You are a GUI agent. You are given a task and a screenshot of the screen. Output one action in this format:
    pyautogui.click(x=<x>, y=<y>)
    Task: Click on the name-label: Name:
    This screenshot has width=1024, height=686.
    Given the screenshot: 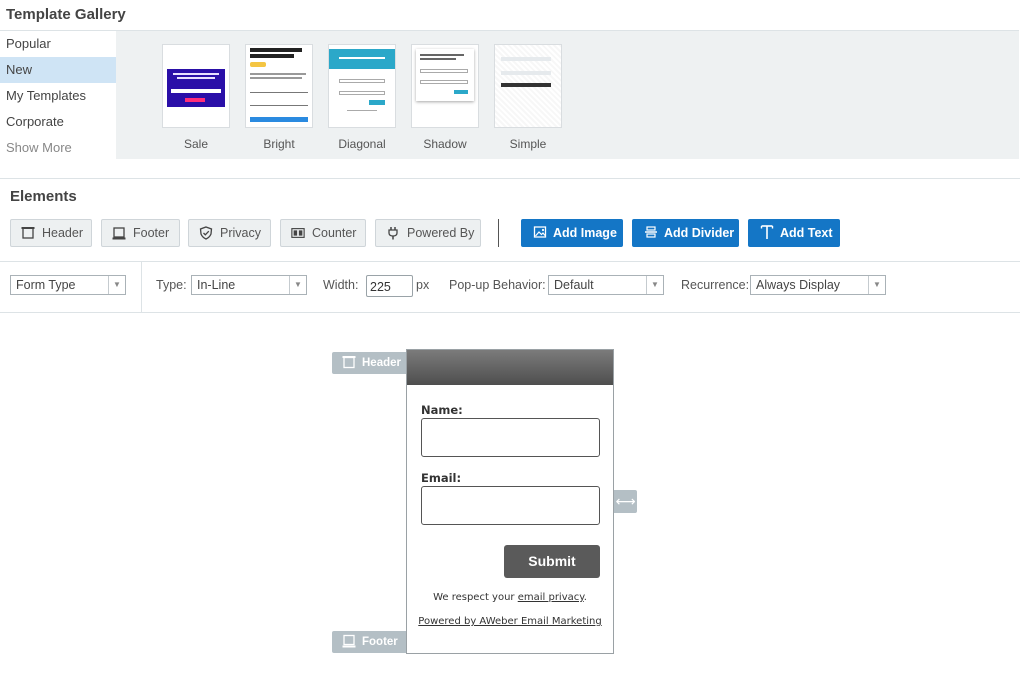 What is the action you would take?
    pyautogui.click(x=442, y=410)
    